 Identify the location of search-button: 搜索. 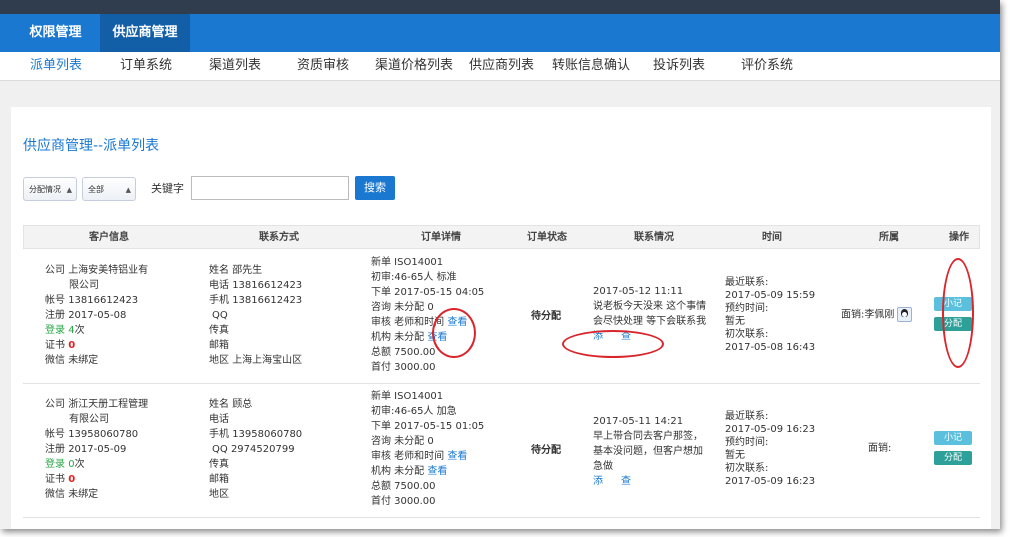
(375, 188).